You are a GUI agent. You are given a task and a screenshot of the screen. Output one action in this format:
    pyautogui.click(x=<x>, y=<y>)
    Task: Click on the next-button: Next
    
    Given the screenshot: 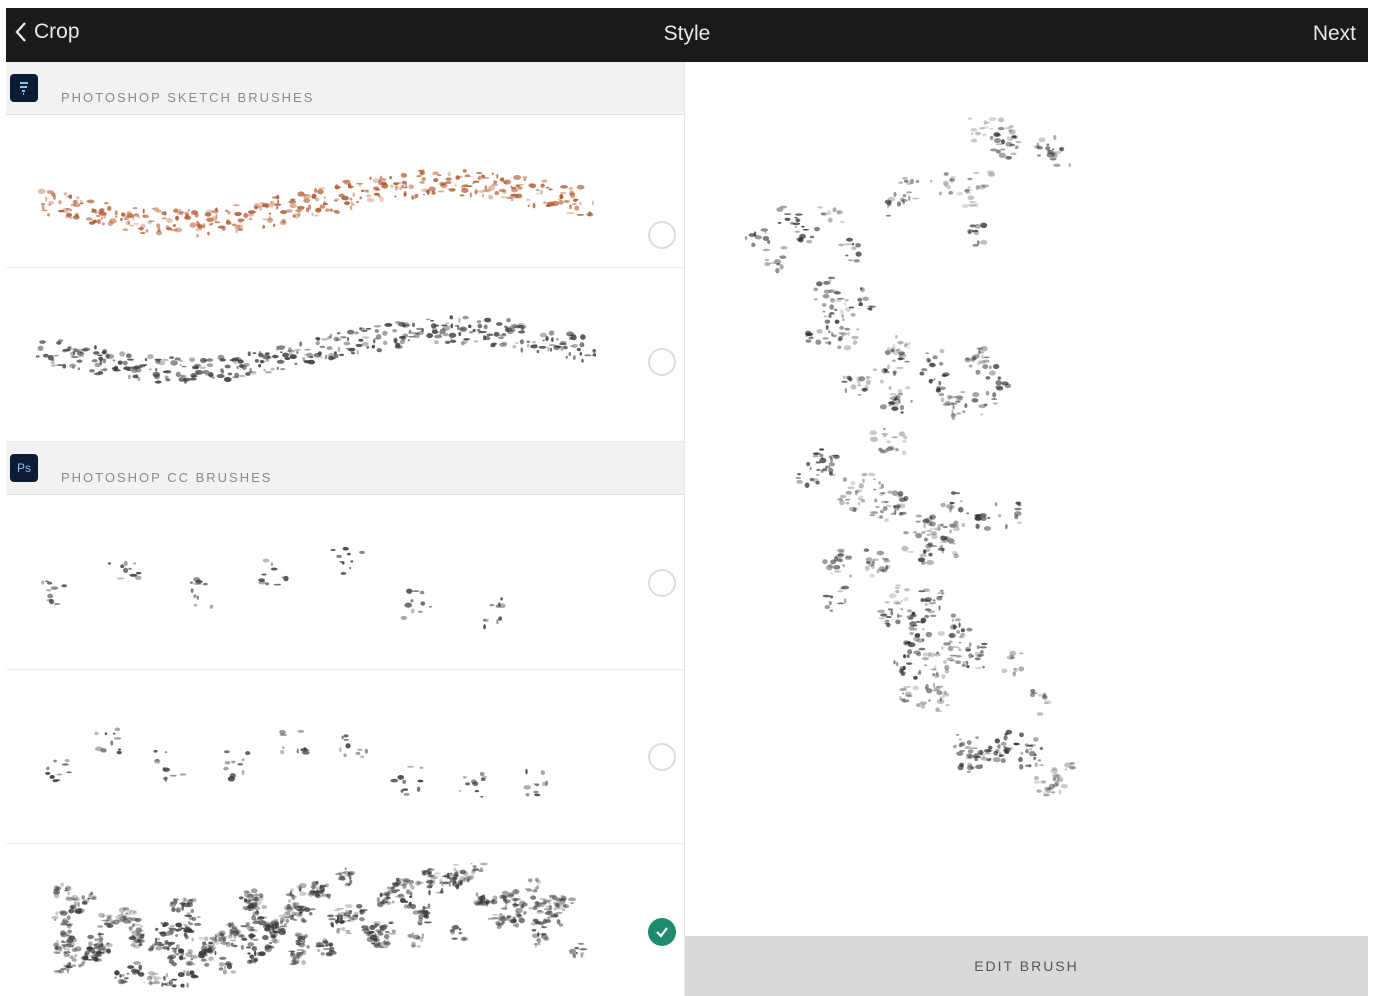 What is the action you would take?
    pyautogui.click(x=1334, y=34)
    